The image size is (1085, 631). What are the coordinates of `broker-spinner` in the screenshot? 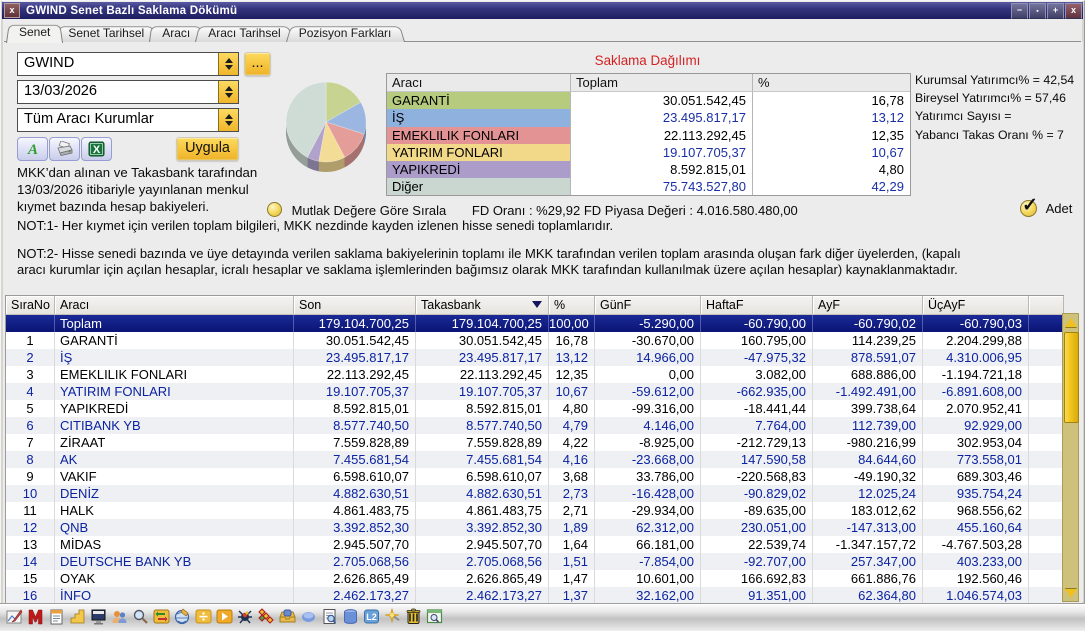 It's located at (228, 120).